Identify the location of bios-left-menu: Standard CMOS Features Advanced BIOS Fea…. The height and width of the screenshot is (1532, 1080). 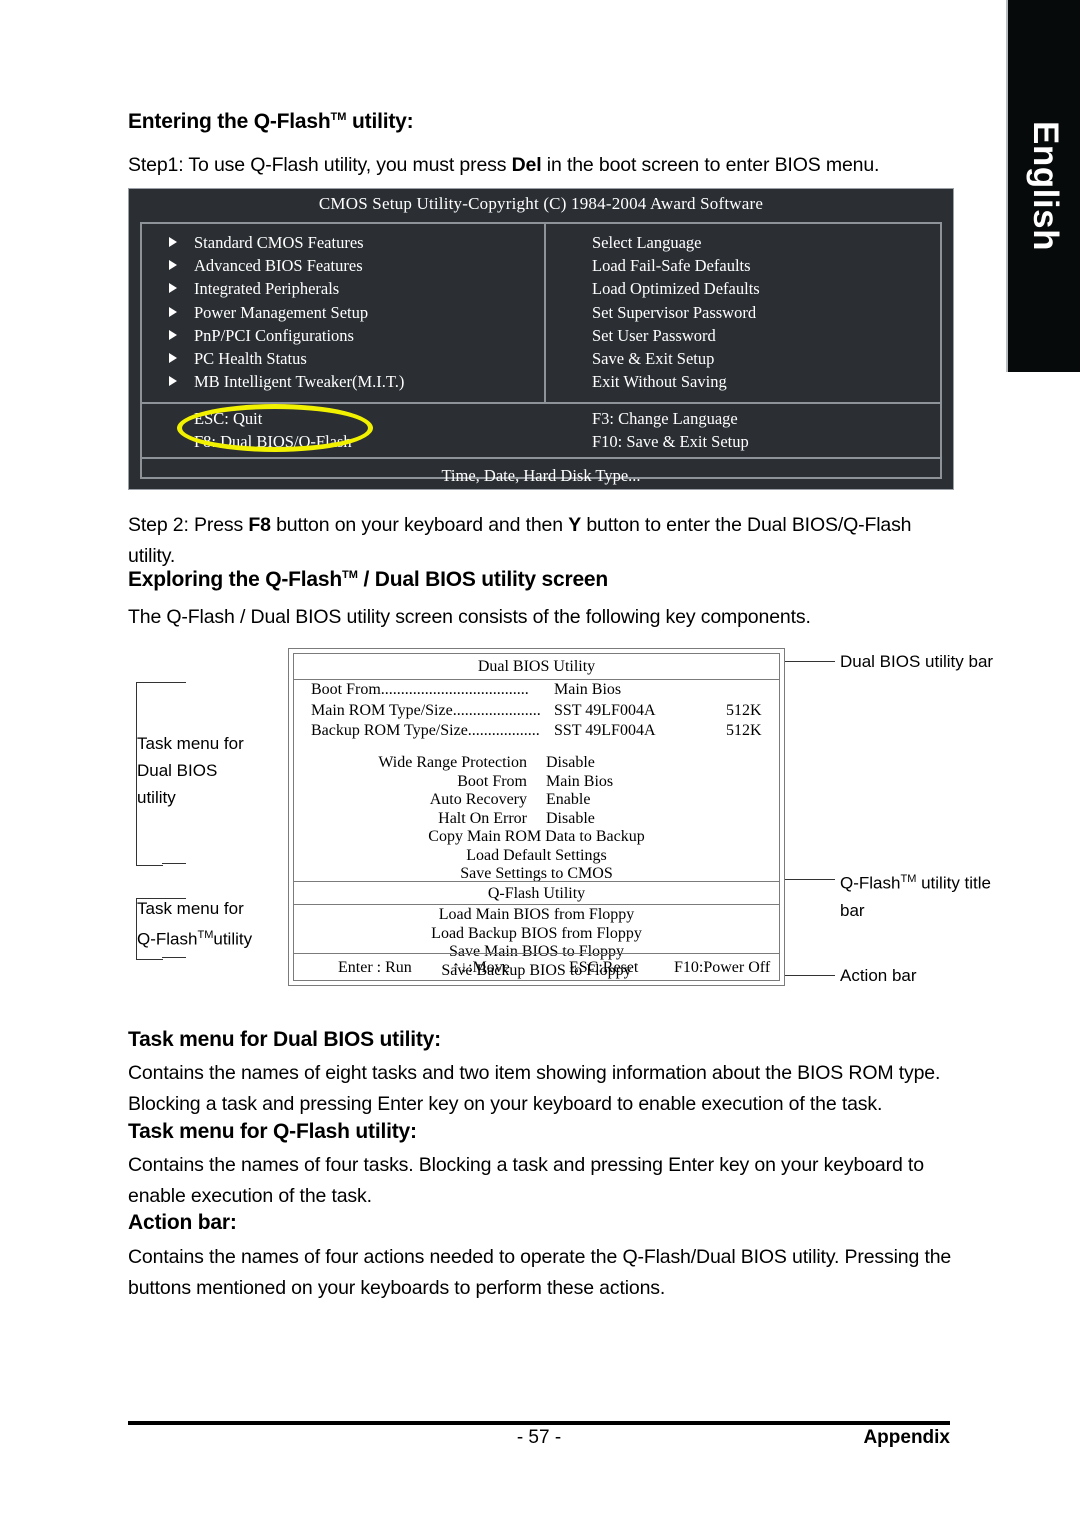
(343, 312).